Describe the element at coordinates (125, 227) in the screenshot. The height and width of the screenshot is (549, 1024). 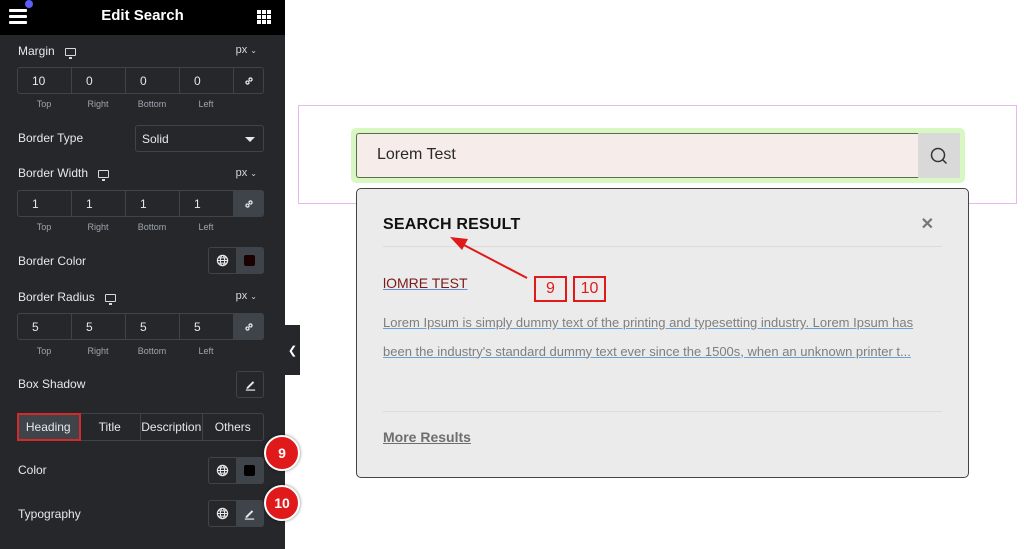
I see `border-width-side-labels: Top Right Bottom Left` at that location.